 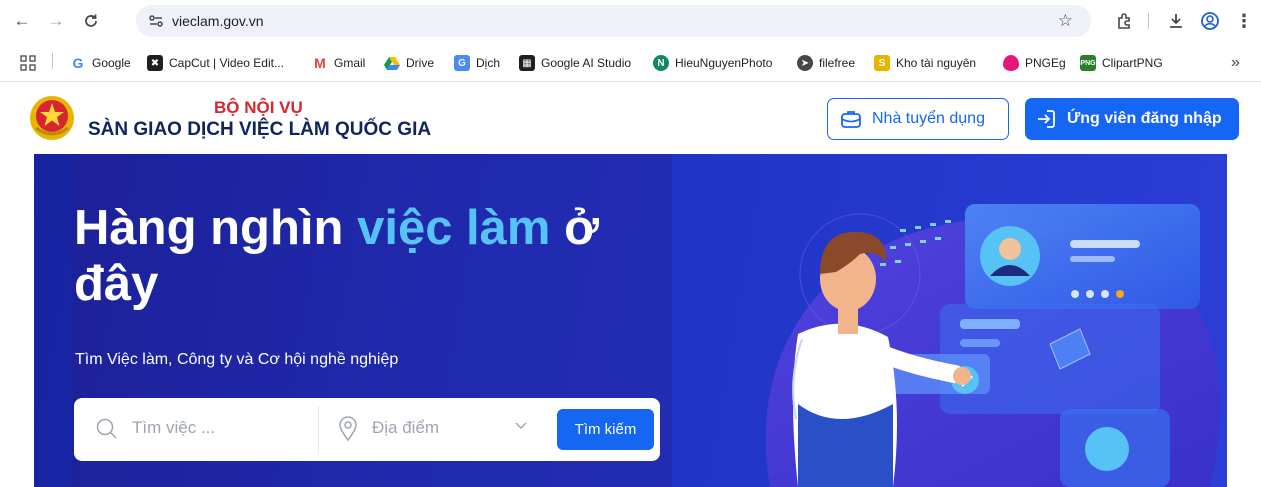 I want to click on photo-icon: N, so click(x=661, y=63).